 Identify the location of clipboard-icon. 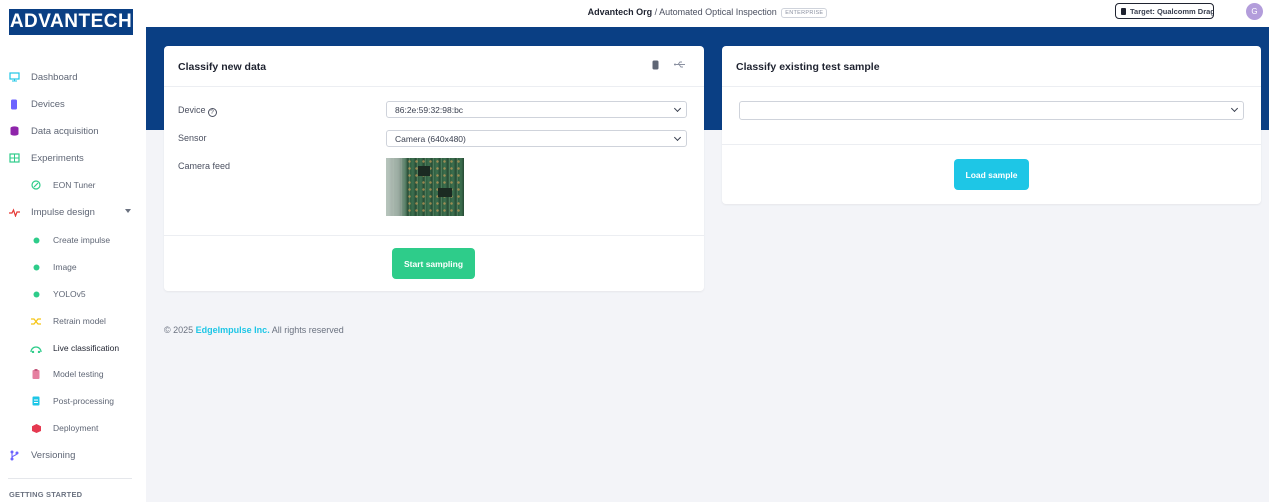
(36, 374).